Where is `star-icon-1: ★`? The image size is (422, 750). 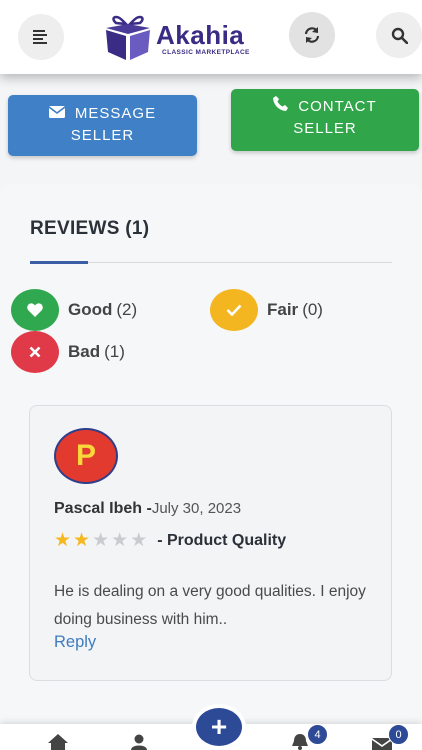 star-icon-1: ★ is located at coordinates (63, 540).